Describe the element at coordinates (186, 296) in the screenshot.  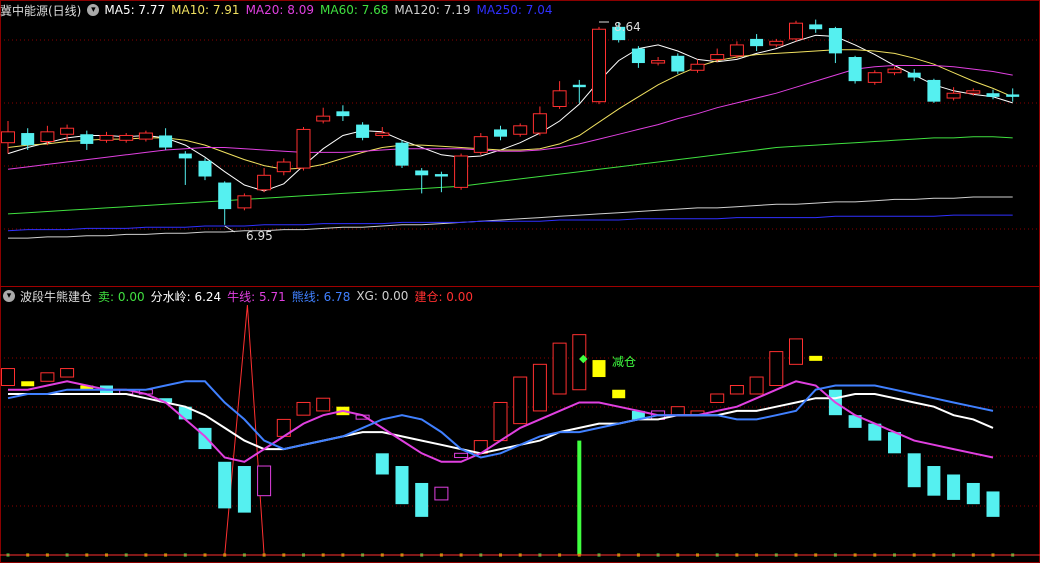
I see `watershed-readout: 分水岭: 6.24` at that location.